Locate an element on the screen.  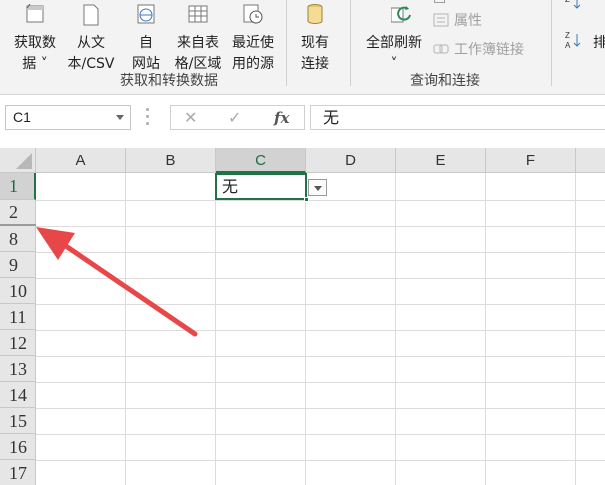
active-cell-c1: 无 is located at coordinates (262, 187).